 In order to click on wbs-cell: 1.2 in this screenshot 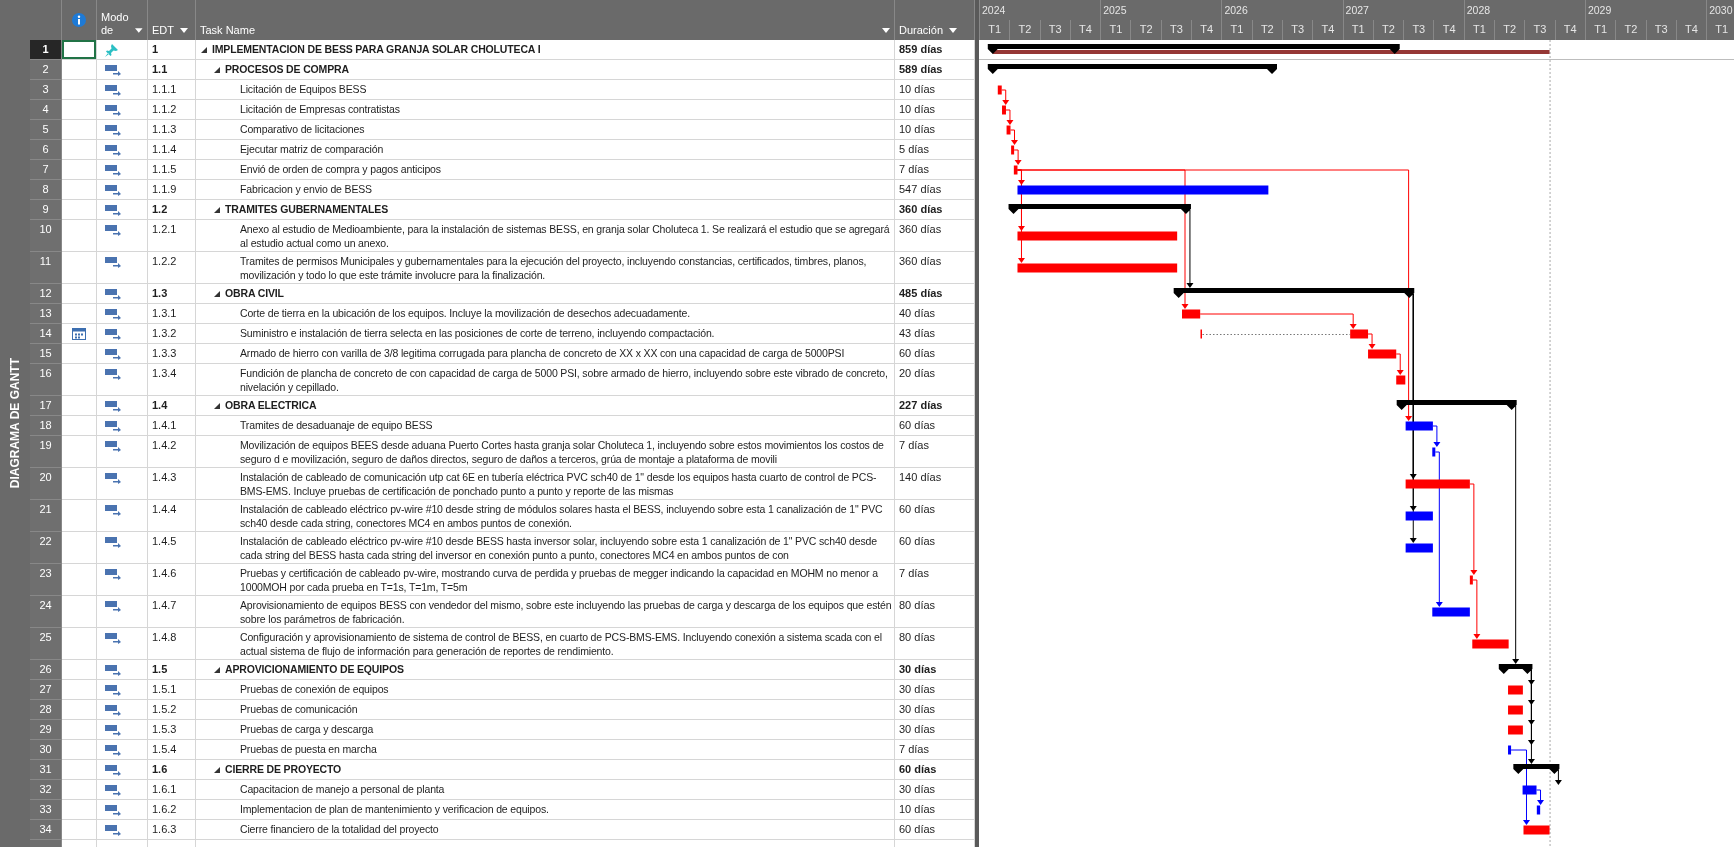, I will do `click(172, 209)`.